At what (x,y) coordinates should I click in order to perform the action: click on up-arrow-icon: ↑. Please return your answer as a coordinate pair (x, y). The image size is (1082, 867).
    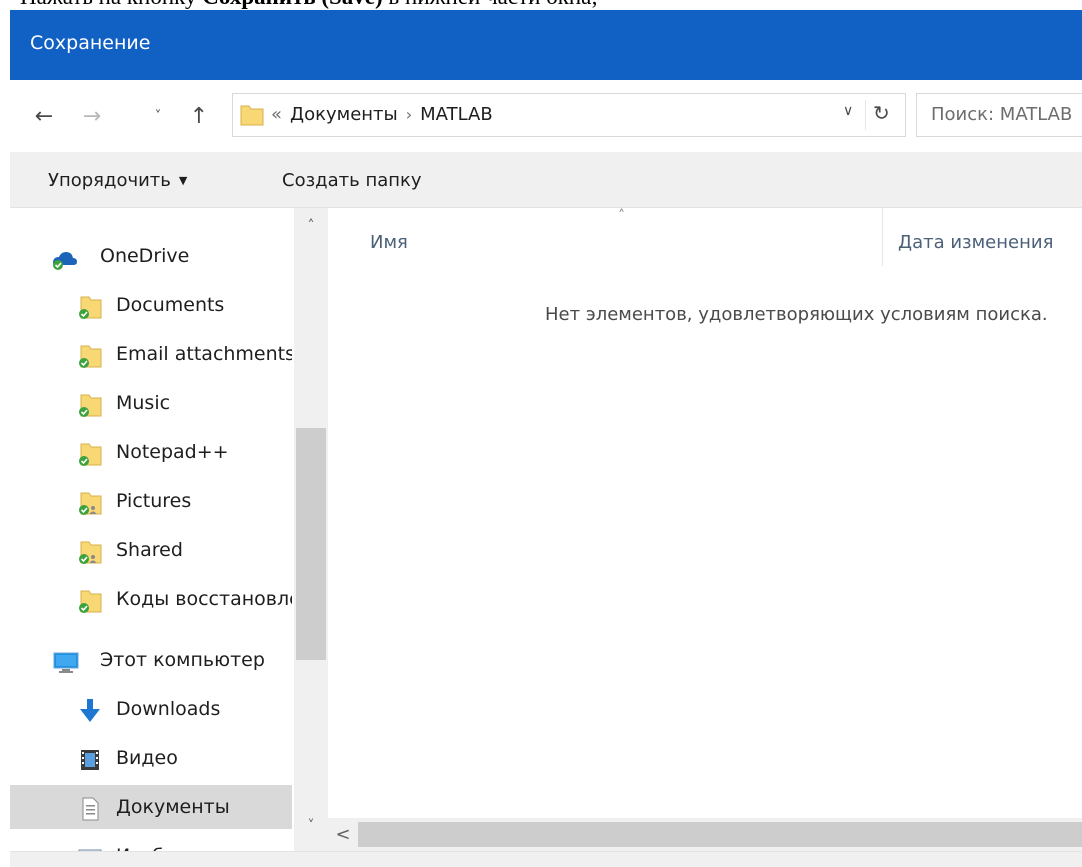
    Looking at the image, I should click on (199, 116).